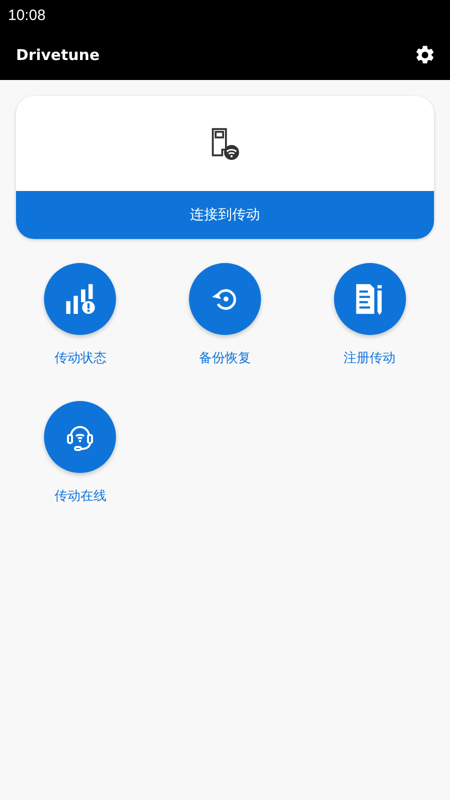 Image resolution: width=450 pixels, height=800 pixels. I want to click on action-label: 注册传动, so click(370, 358).